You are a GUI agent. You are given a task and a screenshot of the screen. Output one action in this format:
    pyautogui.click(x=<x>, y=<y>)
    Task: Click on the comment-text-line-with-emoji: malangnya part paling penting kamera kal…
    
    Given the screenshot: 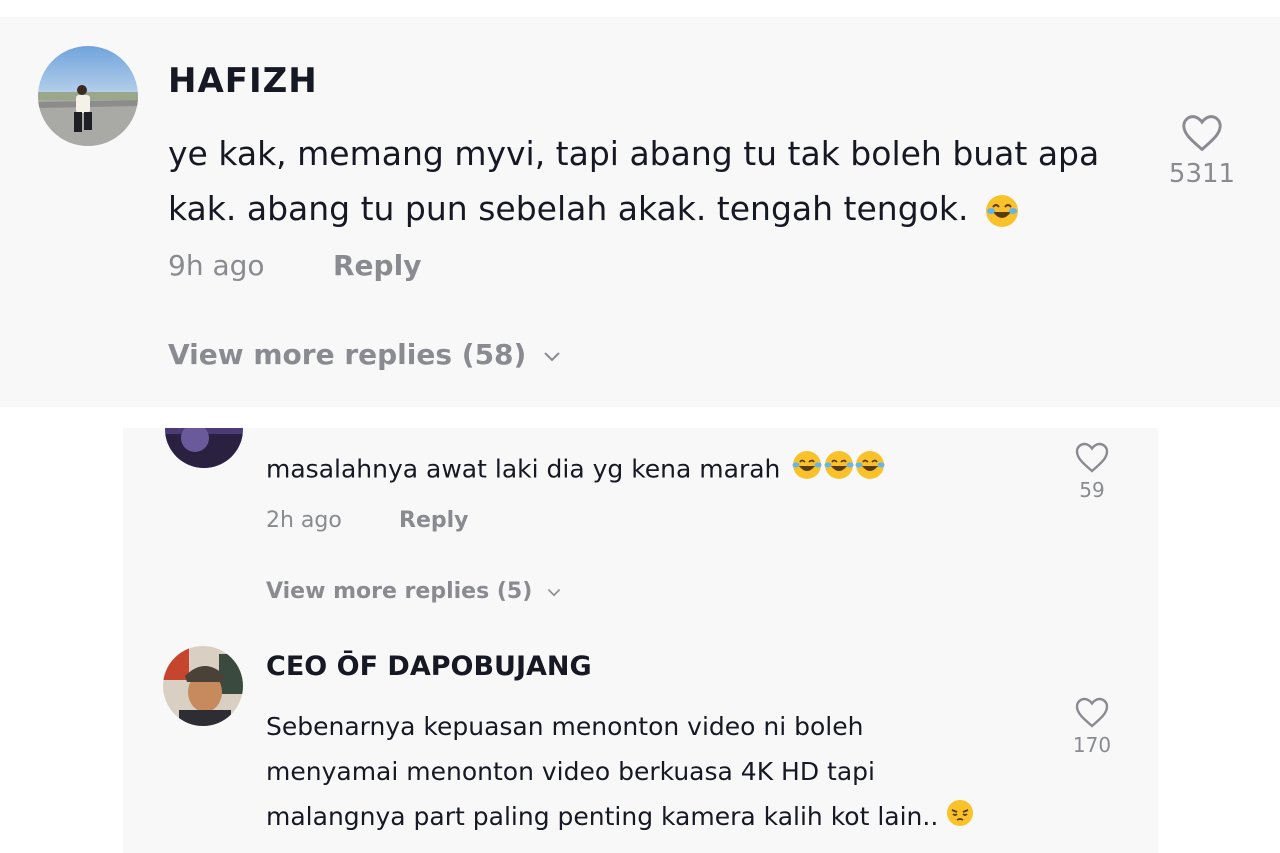 What is the action you would take?
    pyautogui.click(x=620, y=817)
    